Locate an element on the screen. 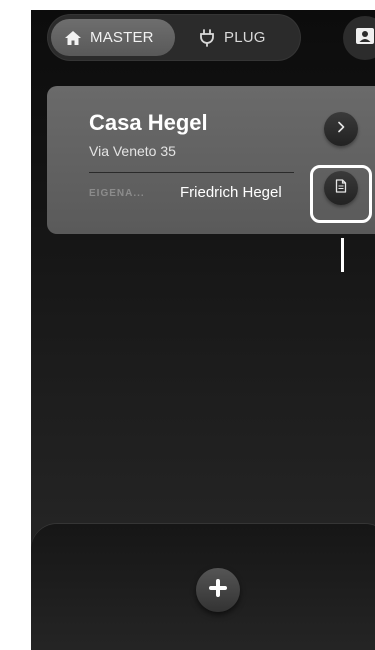  mode-switcher: MASTER PLUG is located at coordinates (174, 37).